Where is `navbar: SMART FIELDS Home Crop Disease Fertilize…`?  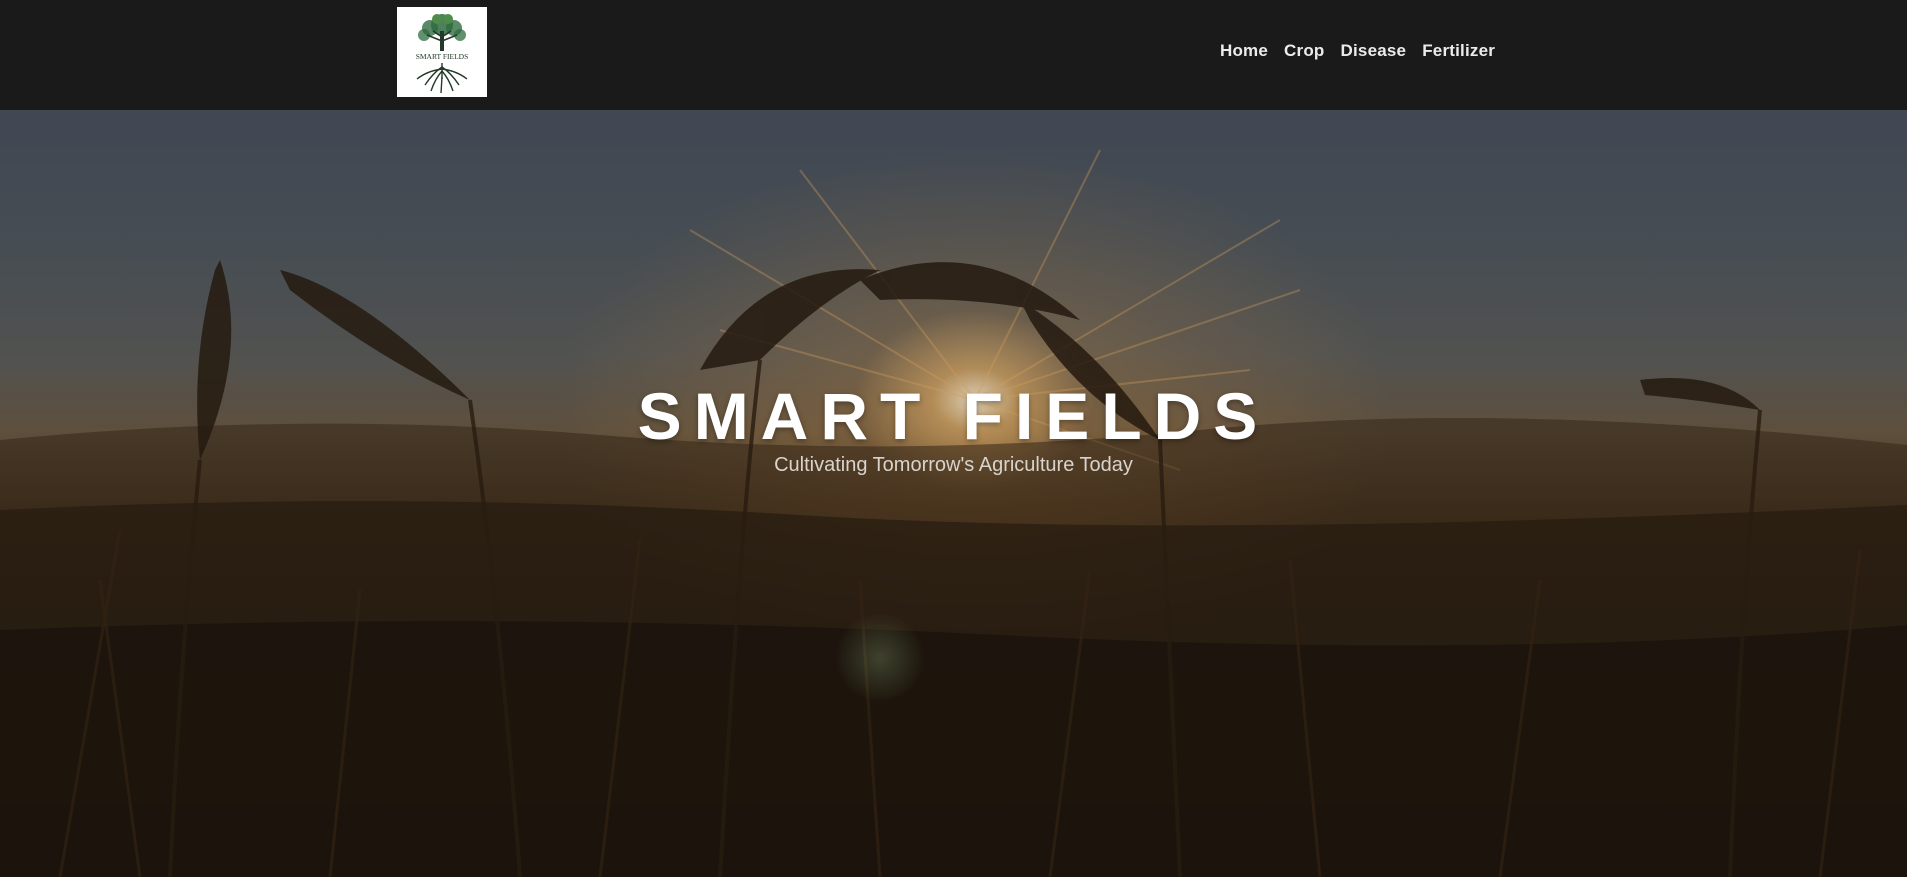 navbar: SMART FIELDS Home Crop Disease Fertilize… is located at coordinates (953, 55).